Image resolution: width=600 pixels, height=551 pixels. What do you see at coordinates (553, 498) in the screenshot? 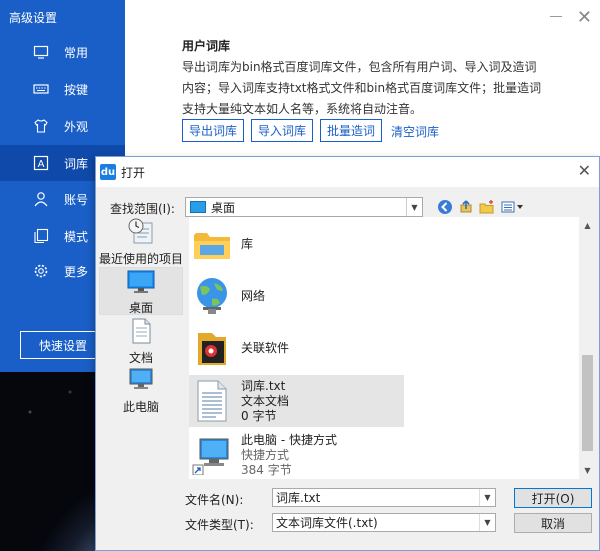
I see `open-button: 打开(O)` at bounding box center [553, 498].